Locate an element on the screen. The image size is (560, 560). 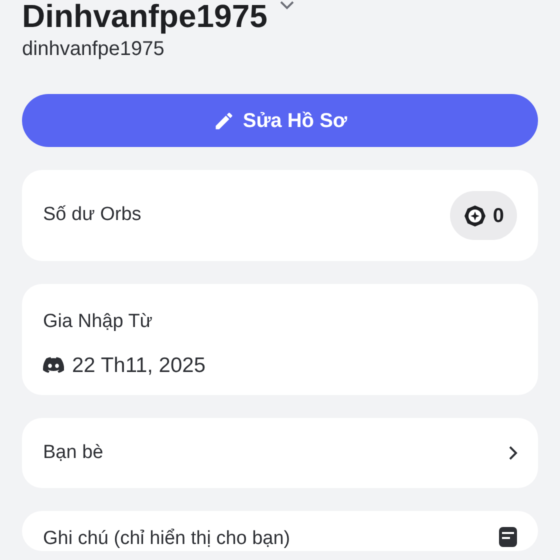
chevron-right-icon is located at coordinates (513, 453).